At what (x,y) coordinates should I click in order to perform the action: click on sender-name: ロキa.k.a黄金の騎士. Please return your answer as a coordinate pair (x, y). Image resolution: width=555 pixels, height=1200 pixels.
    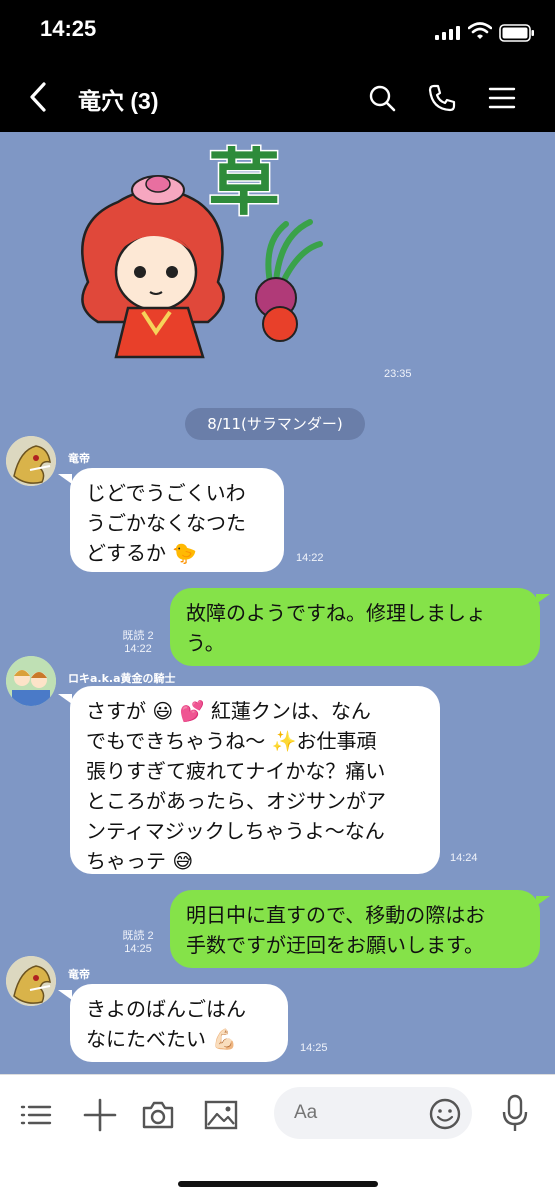
    Looking at the image, I should click on (122, 678).